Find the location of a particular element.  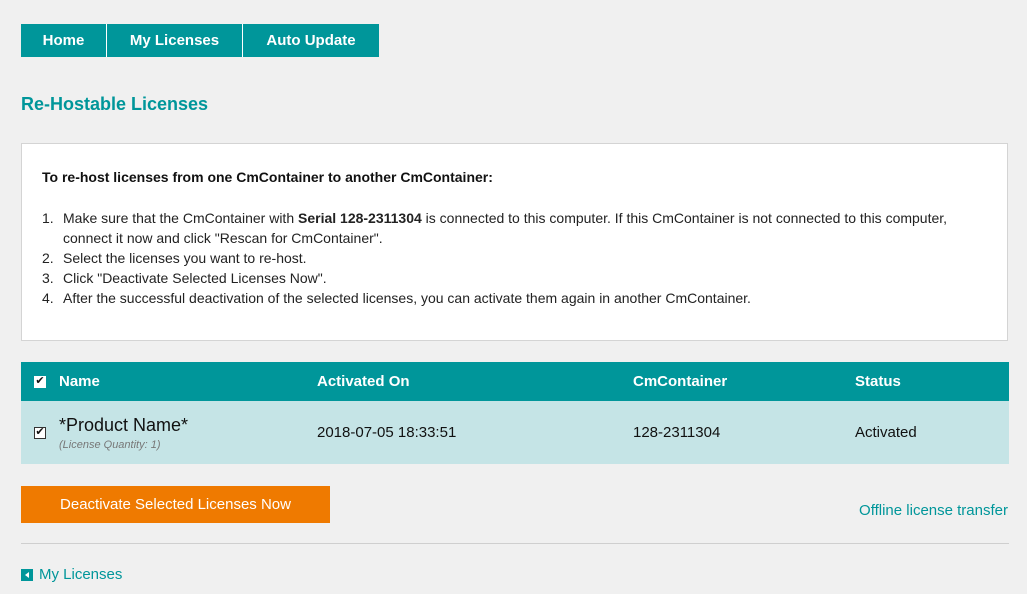

column-header-name: Name is located at coordinates (79, 381).